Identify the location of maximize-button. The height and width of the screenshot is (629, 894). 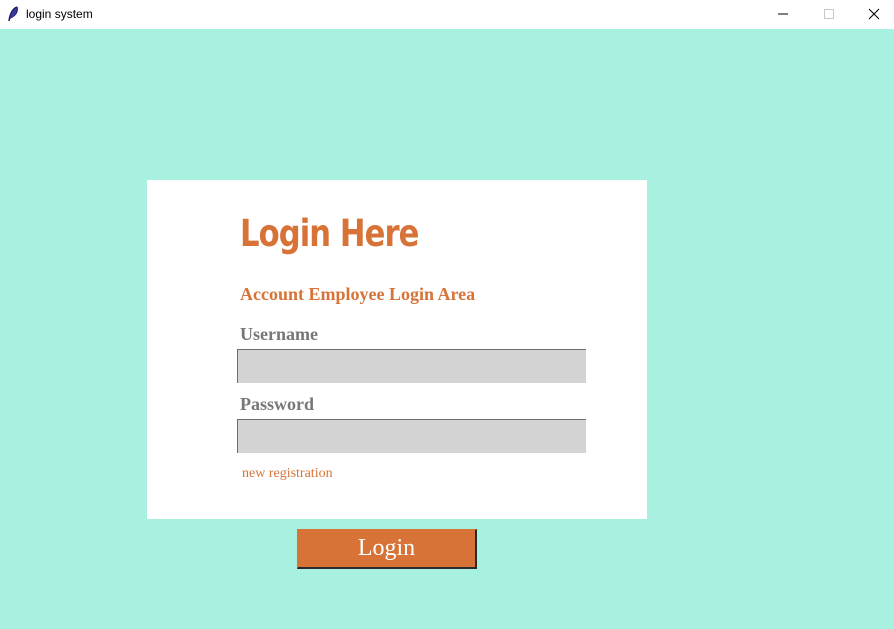
(829, 14).